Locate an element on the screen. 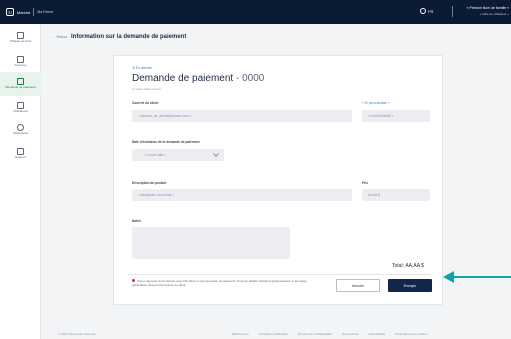  sidebar-item-label: Tableau de bord is located at coordinates (20, 41).